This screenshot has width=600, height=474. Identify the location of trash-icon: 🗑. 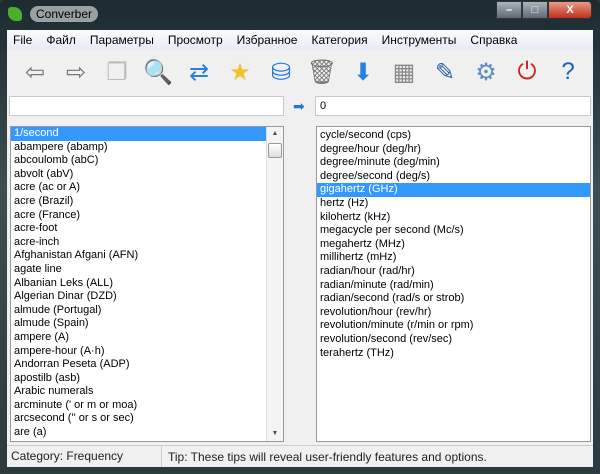
(322, 72).